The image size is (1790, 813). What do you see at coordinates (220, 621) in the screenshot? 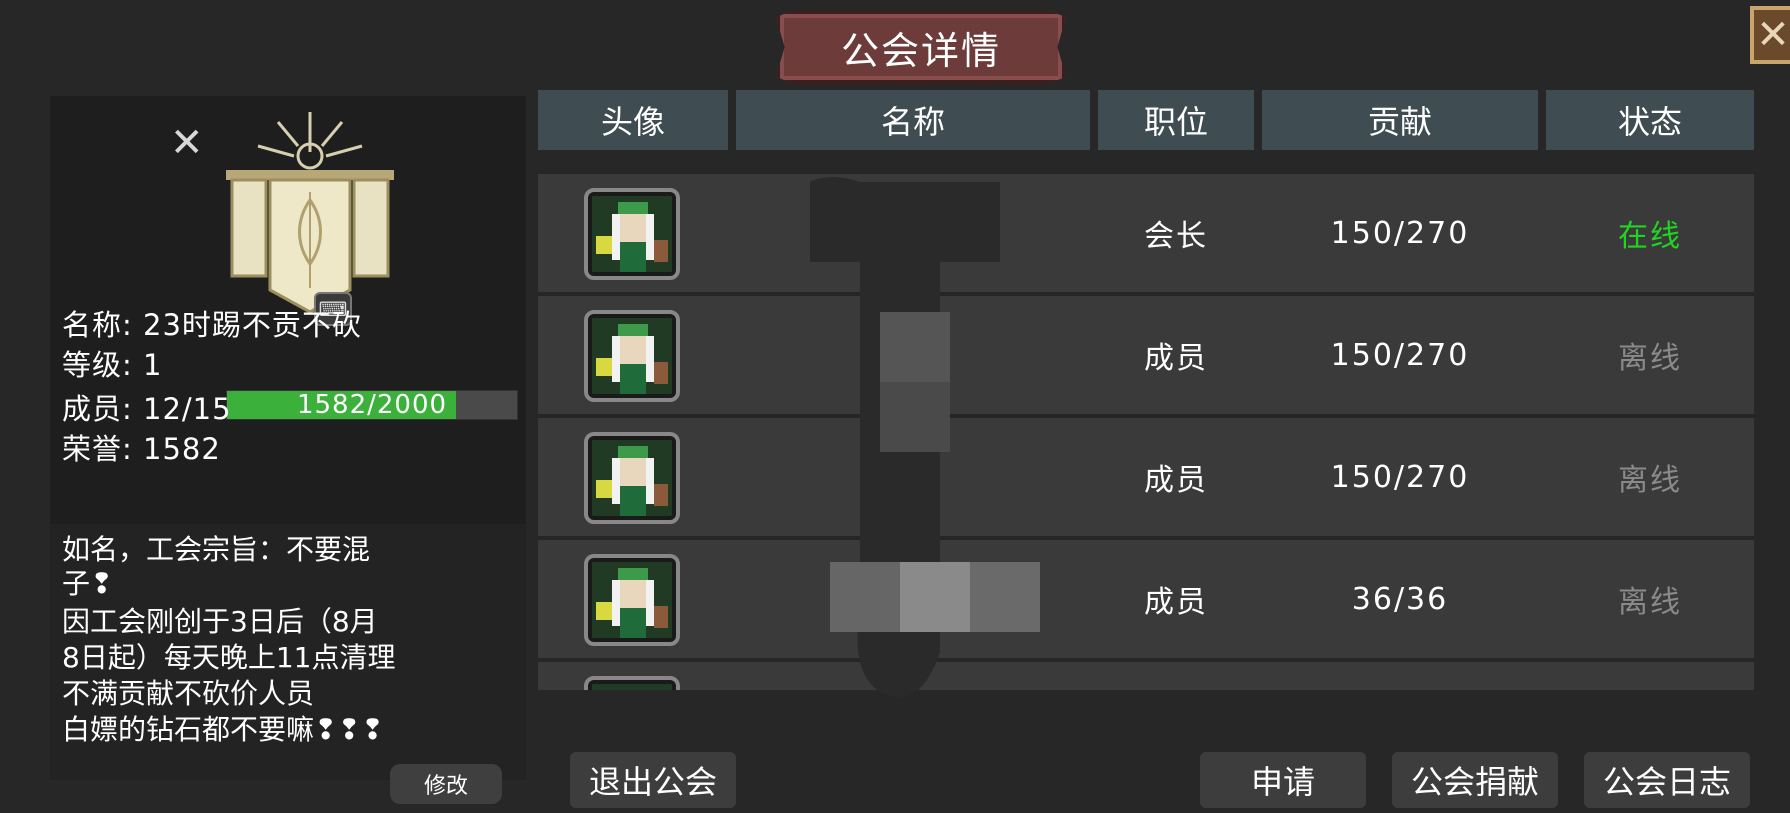
I see `description-line: 因工会刚创于3日后（8月` at bounding box center [220, 621].